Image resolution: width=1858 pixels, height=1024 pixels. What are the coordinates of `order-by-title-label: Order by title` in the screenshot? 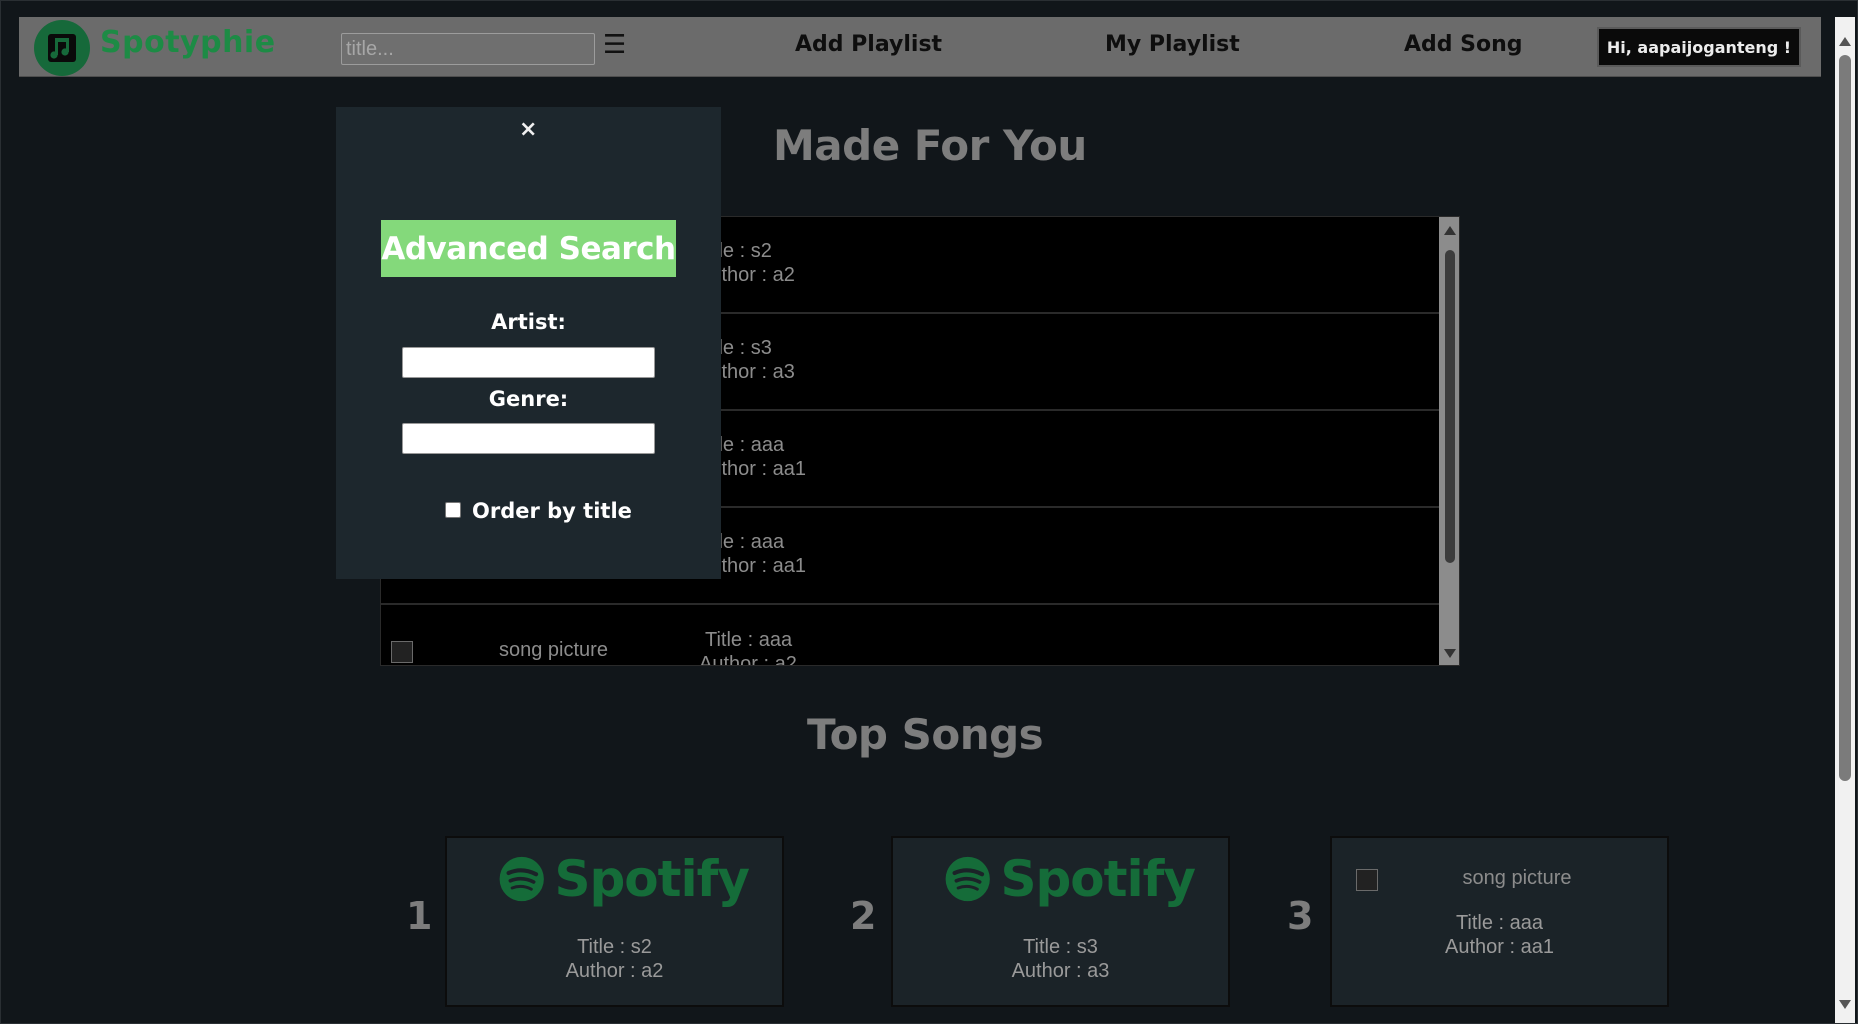 It's located at (552, 511).